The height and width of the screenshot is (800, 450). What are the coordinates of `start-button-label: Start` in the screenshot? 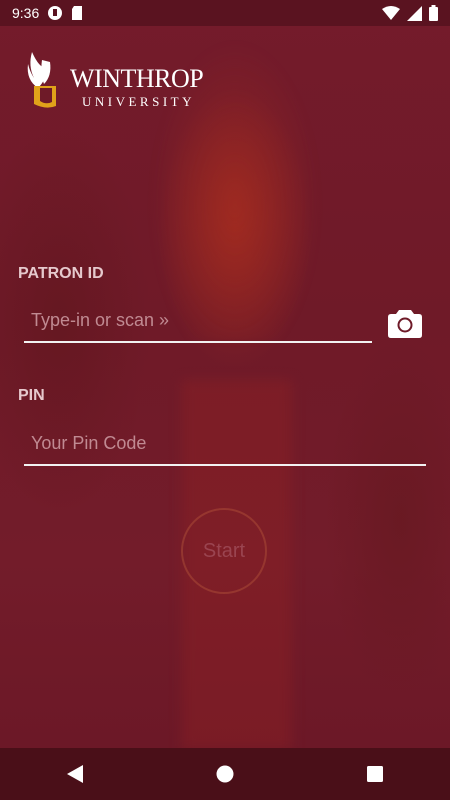 It's located at (224, 550).